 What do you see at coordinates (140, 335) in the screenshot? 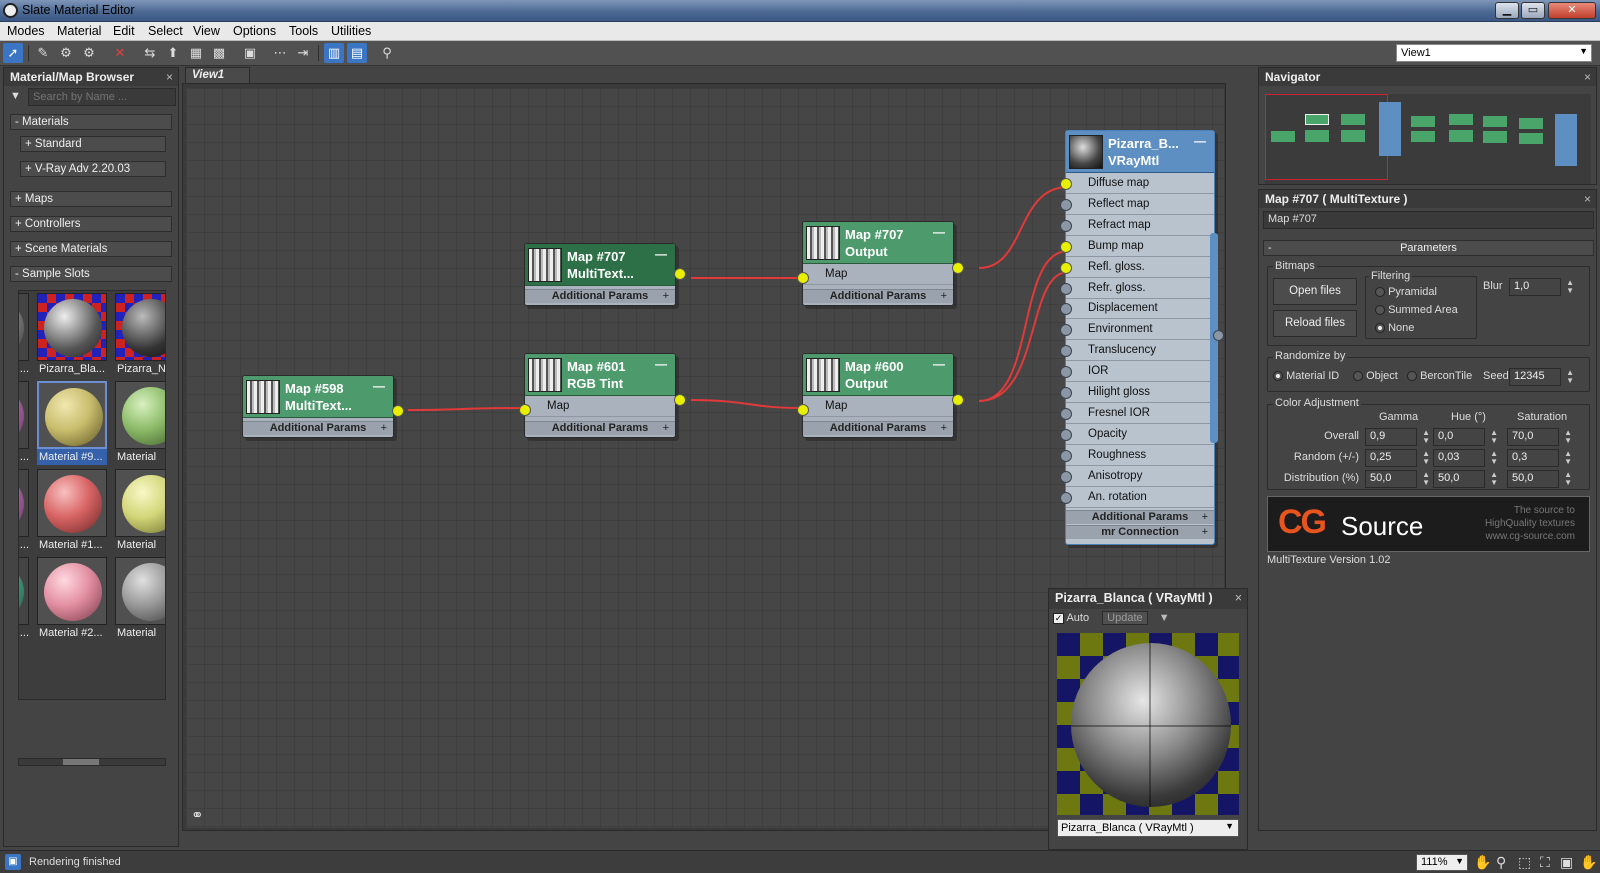
I see `sample-slot: Pizarra_N` at bounding box center [140, 335].